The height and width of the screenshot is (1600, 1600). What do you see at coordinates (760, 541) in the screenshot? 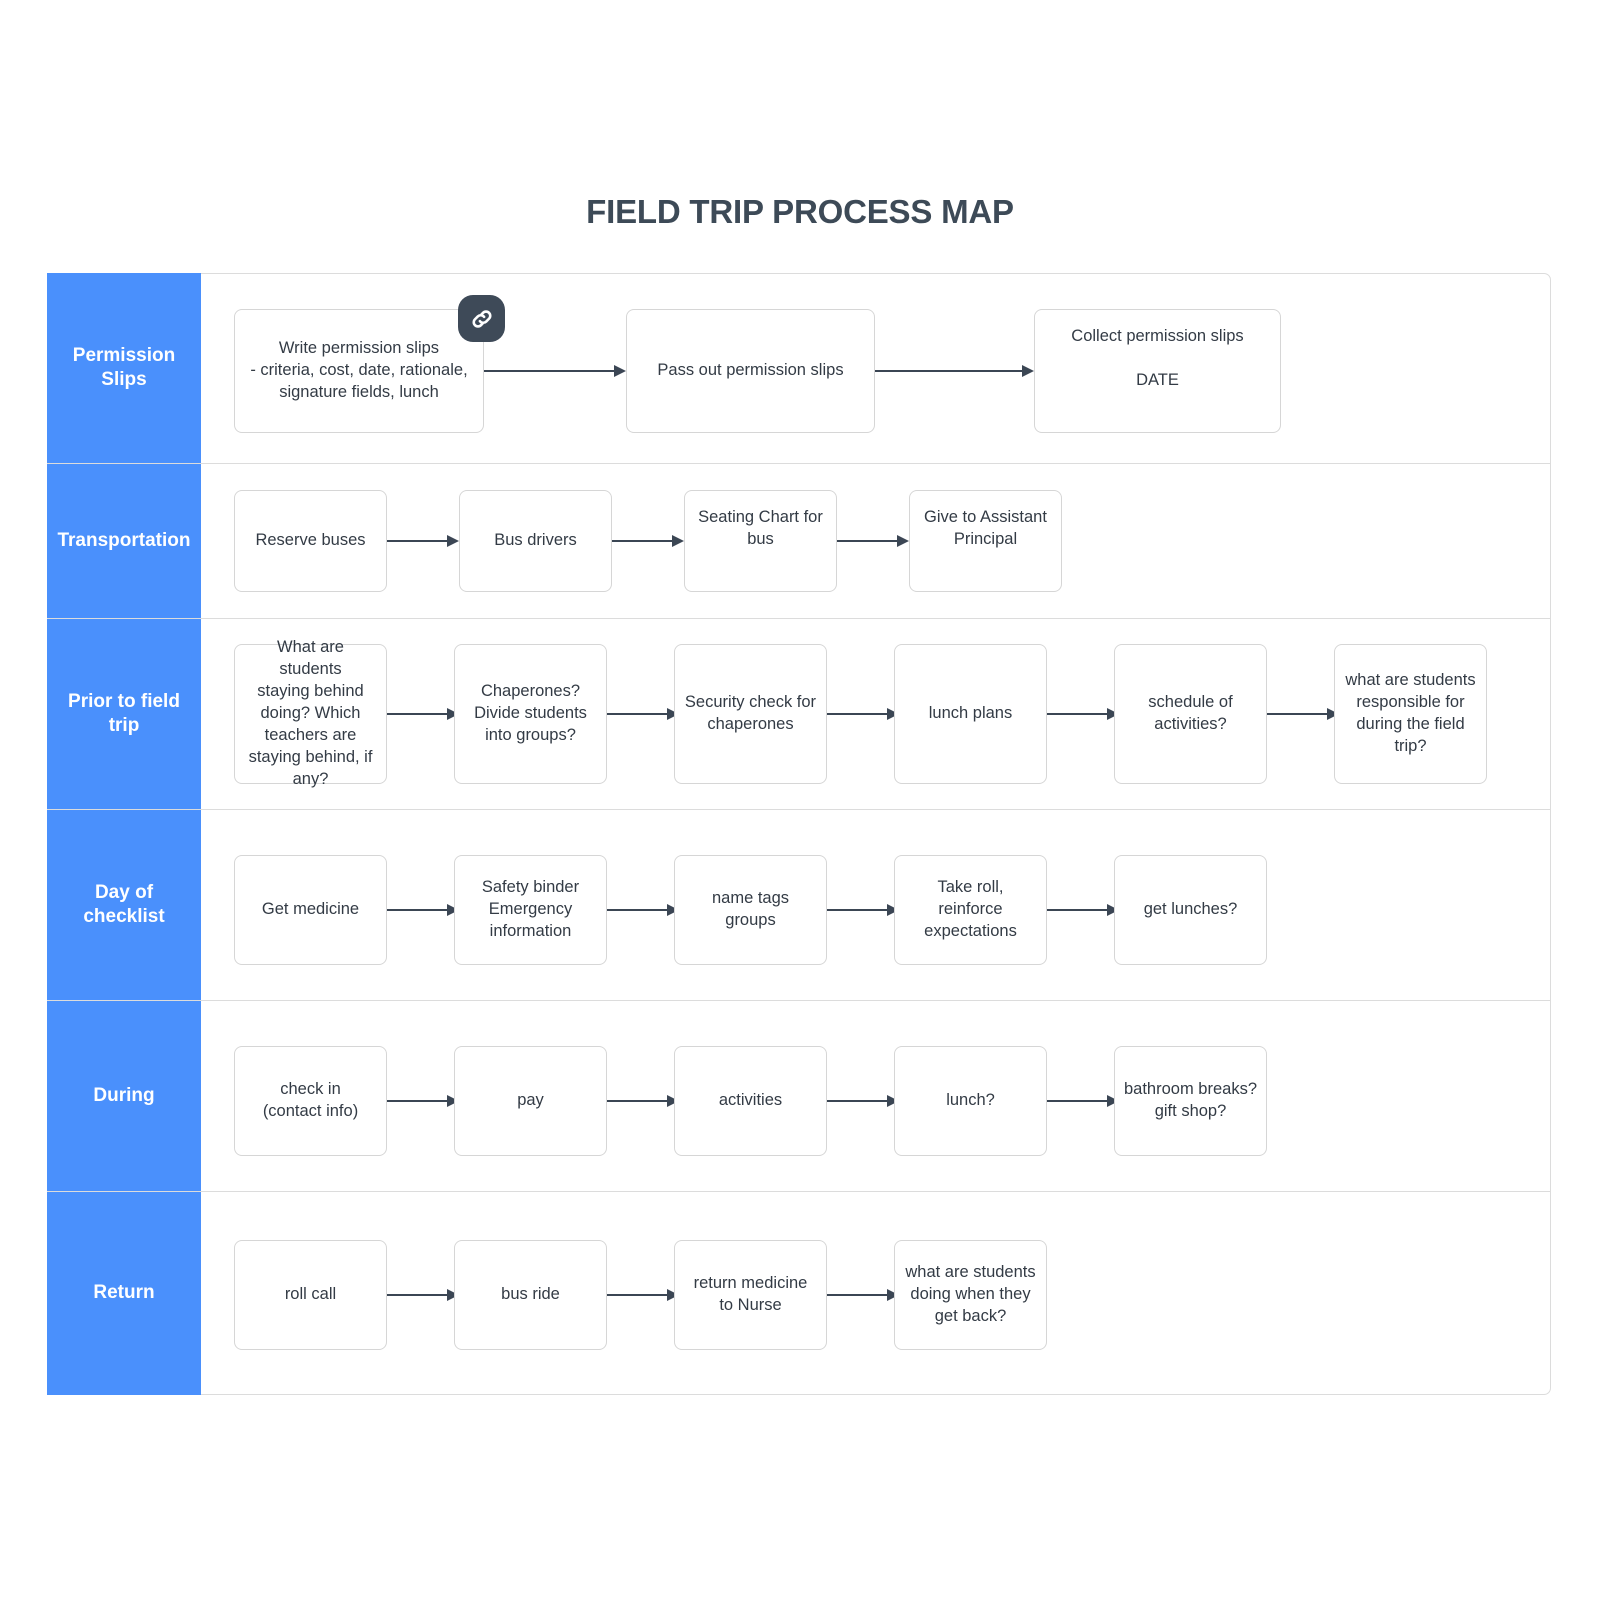
I see `node-seating-chart-for-bus: Seating Chart for bus` at bounding box center [760, 541].